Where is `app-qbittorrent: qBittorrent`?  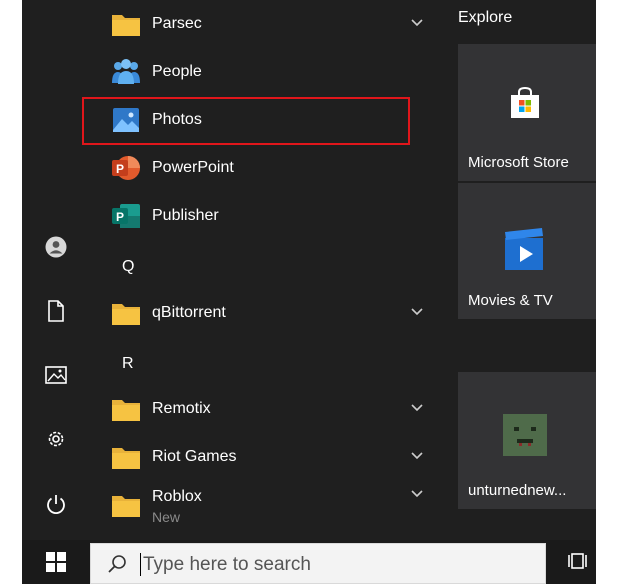
app-qbittorrent: qBittorrent is located at coordinates (264, 313).